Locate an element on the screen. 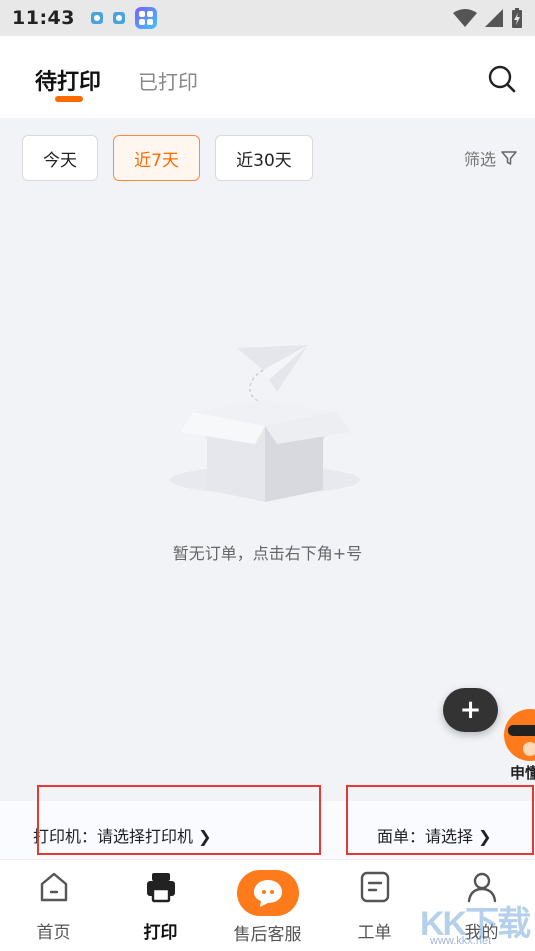  nav-service-label: 售后客服 is located at coordinates (267, 935).